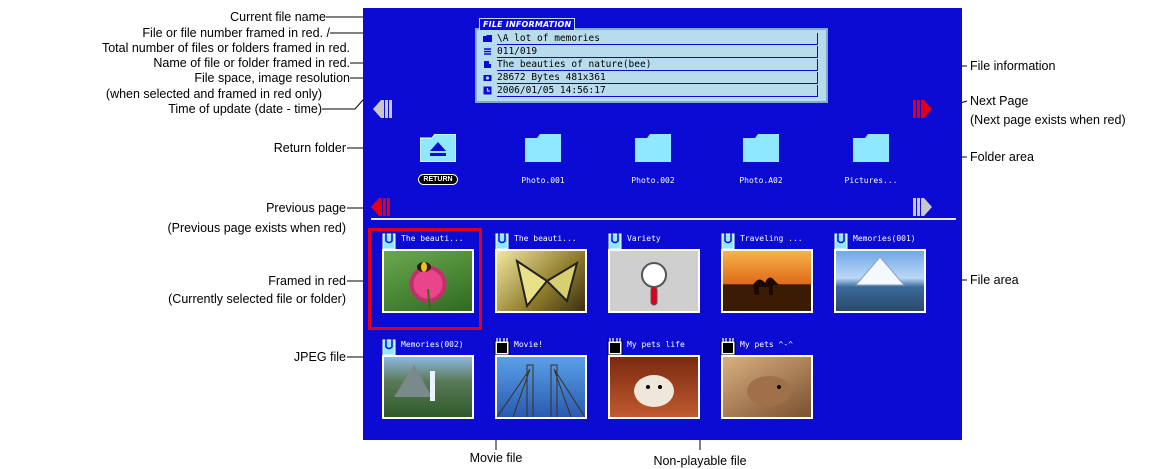 The image size is (1171, 469). I want to click on file-name: Memories(001), so click(884, 238).